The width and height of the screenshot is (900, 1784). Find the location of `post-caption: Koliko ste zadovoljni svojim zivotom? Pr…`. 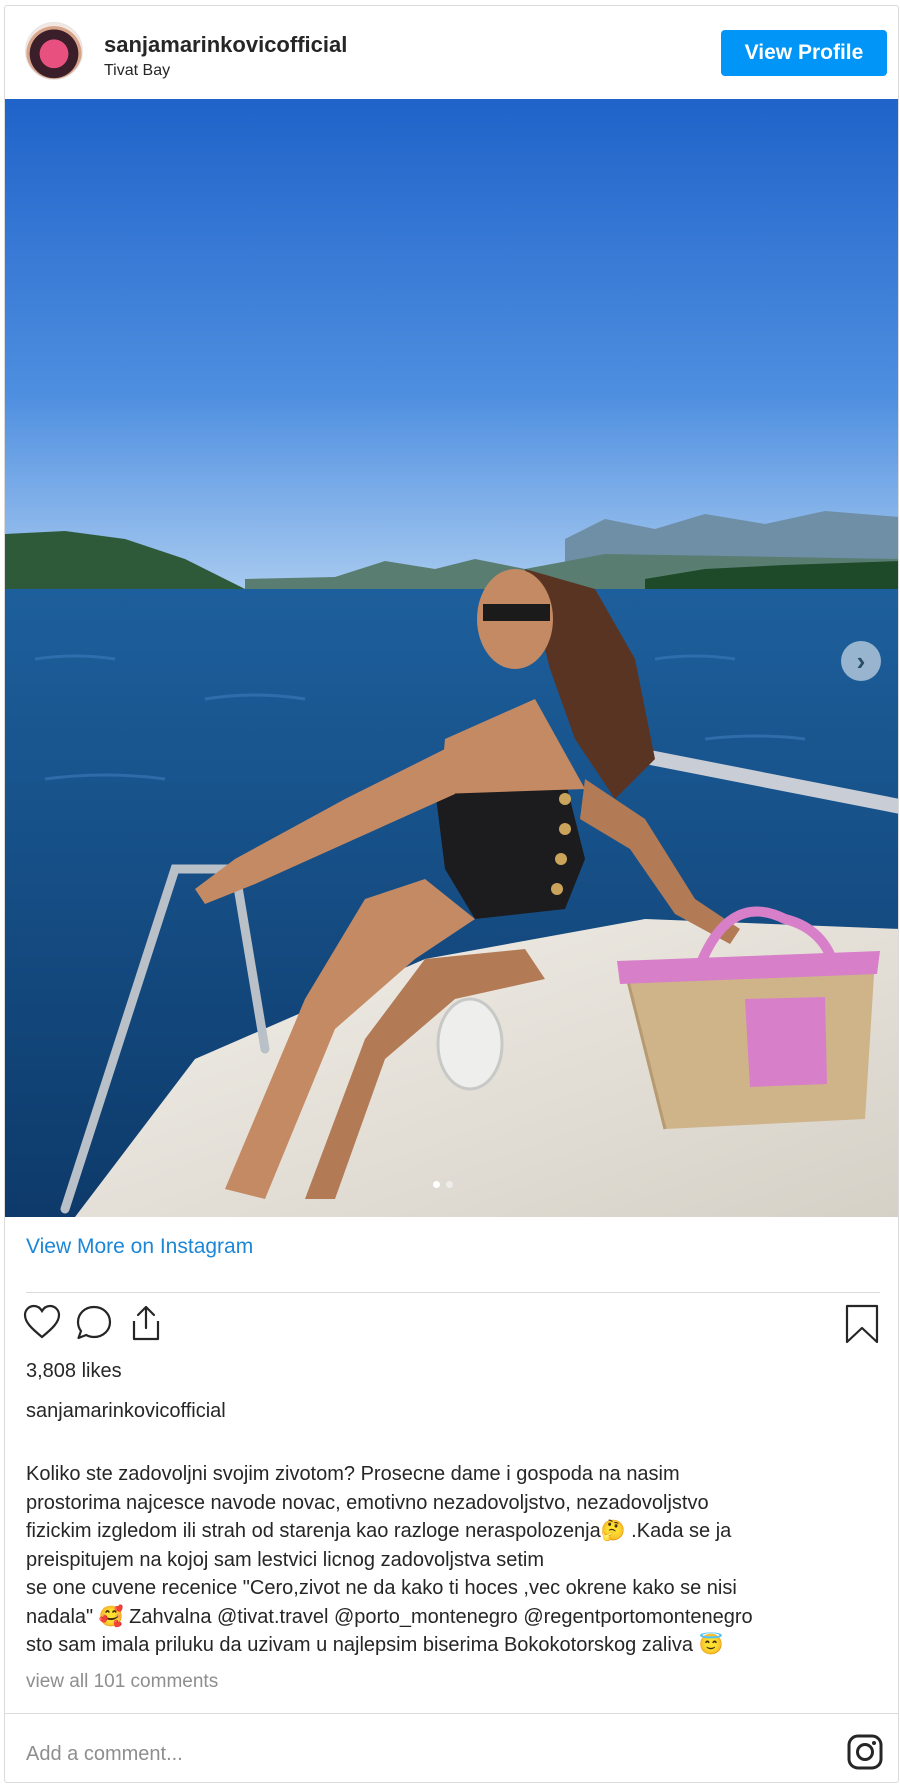

post-caption: Koliko ste zadovoljni svojim zivotom? Pr… is located at coordinates (461, 1560).